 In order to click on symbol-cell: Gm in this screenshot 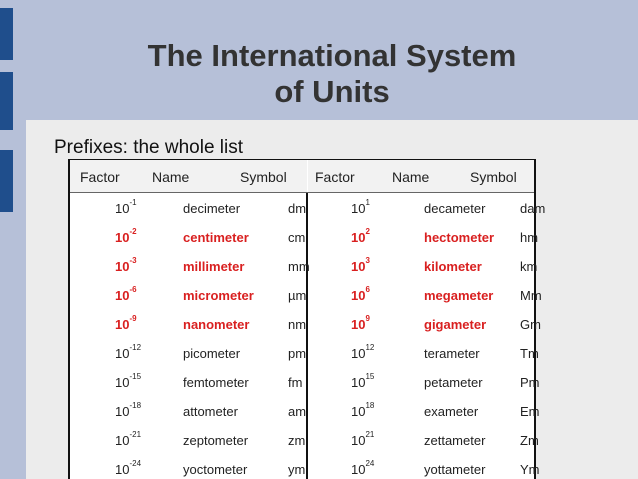, I will do `click(530, 324)`.